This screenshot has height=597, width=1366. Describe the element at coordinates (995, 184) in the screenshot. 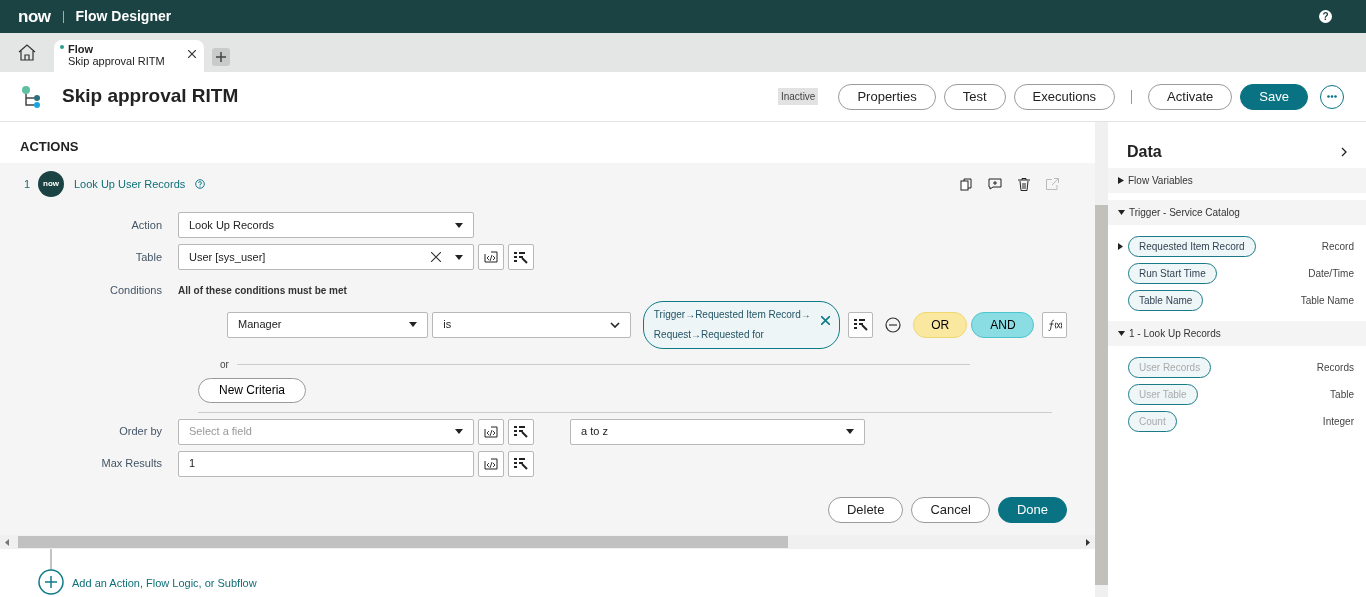

I see `add-comment-icon` at that location.